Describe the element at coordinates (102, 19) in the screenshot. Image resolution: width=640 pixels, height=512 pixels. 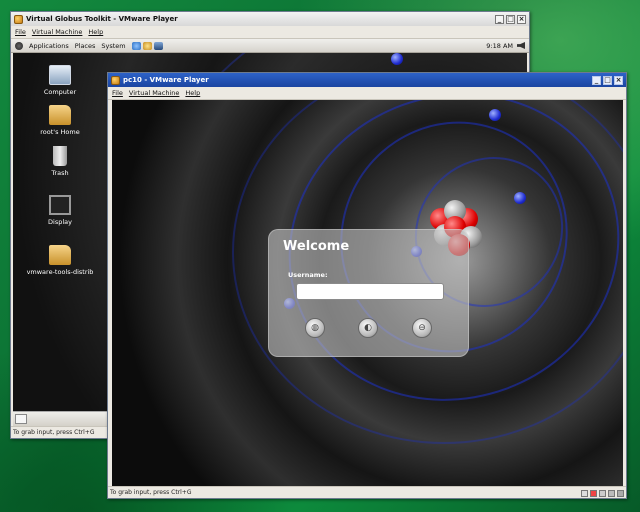
I see `window-title: Virtual Globus Toolkit - VMware Player` at that location.